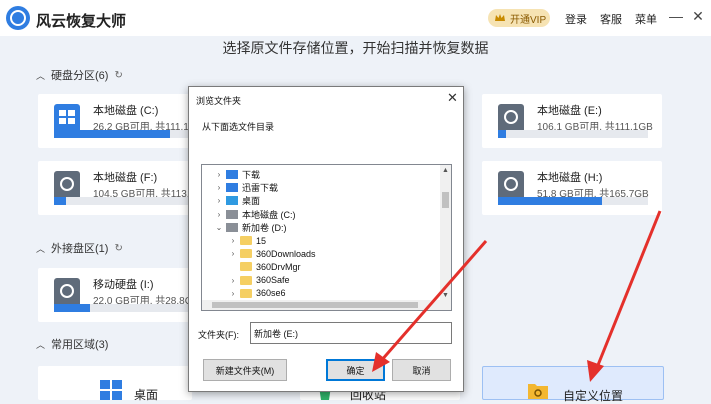 Image resolution: width=711 pixels, height=404 pixels. What do you see at coordinates (146, 395) in the screenshot?
I see `common-area-label: 桌面` at bounding box center [146, 395].